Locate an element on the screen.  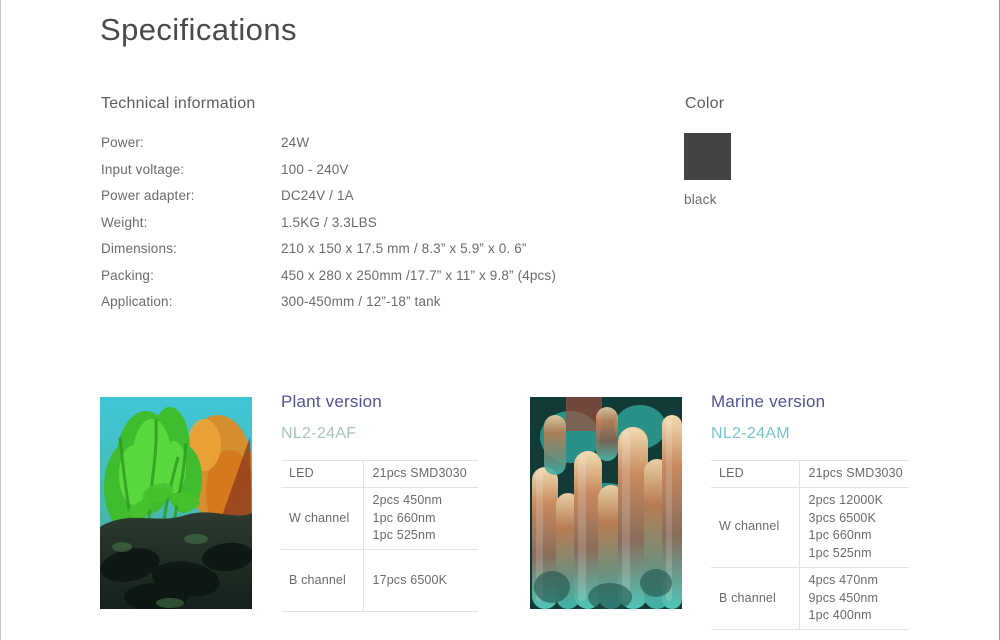
table-row: B channel 4pcs 470nm 9pcs 450nm 1pc 400nm is located at coordinates (810, 598).